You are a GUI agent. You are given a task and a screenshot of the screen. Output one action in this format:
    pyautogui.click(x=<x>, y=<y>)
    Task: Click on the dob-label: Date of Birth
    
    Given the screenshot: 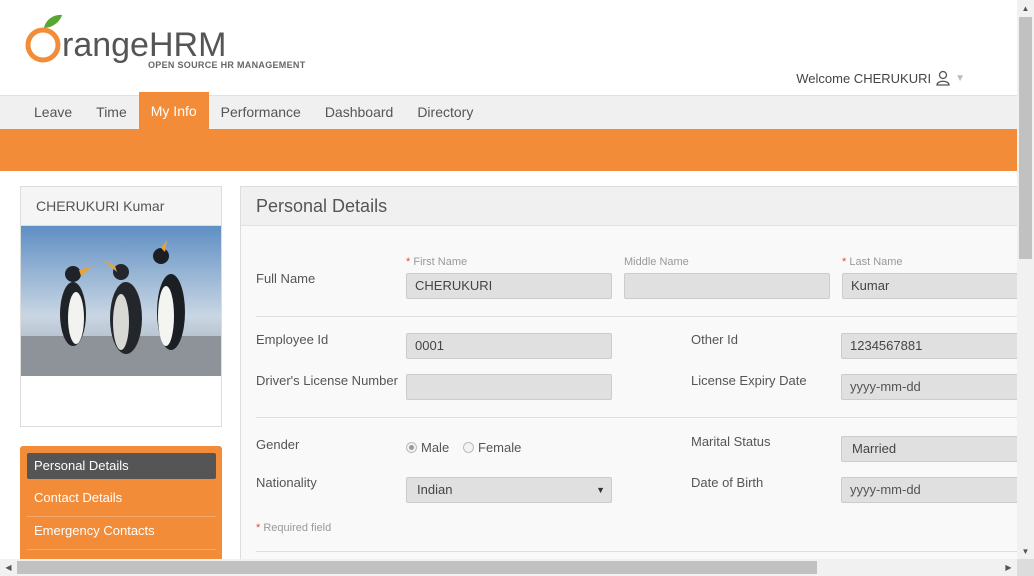 What is the action you would take?
    pyautogui.click(x=727, y=482)
    